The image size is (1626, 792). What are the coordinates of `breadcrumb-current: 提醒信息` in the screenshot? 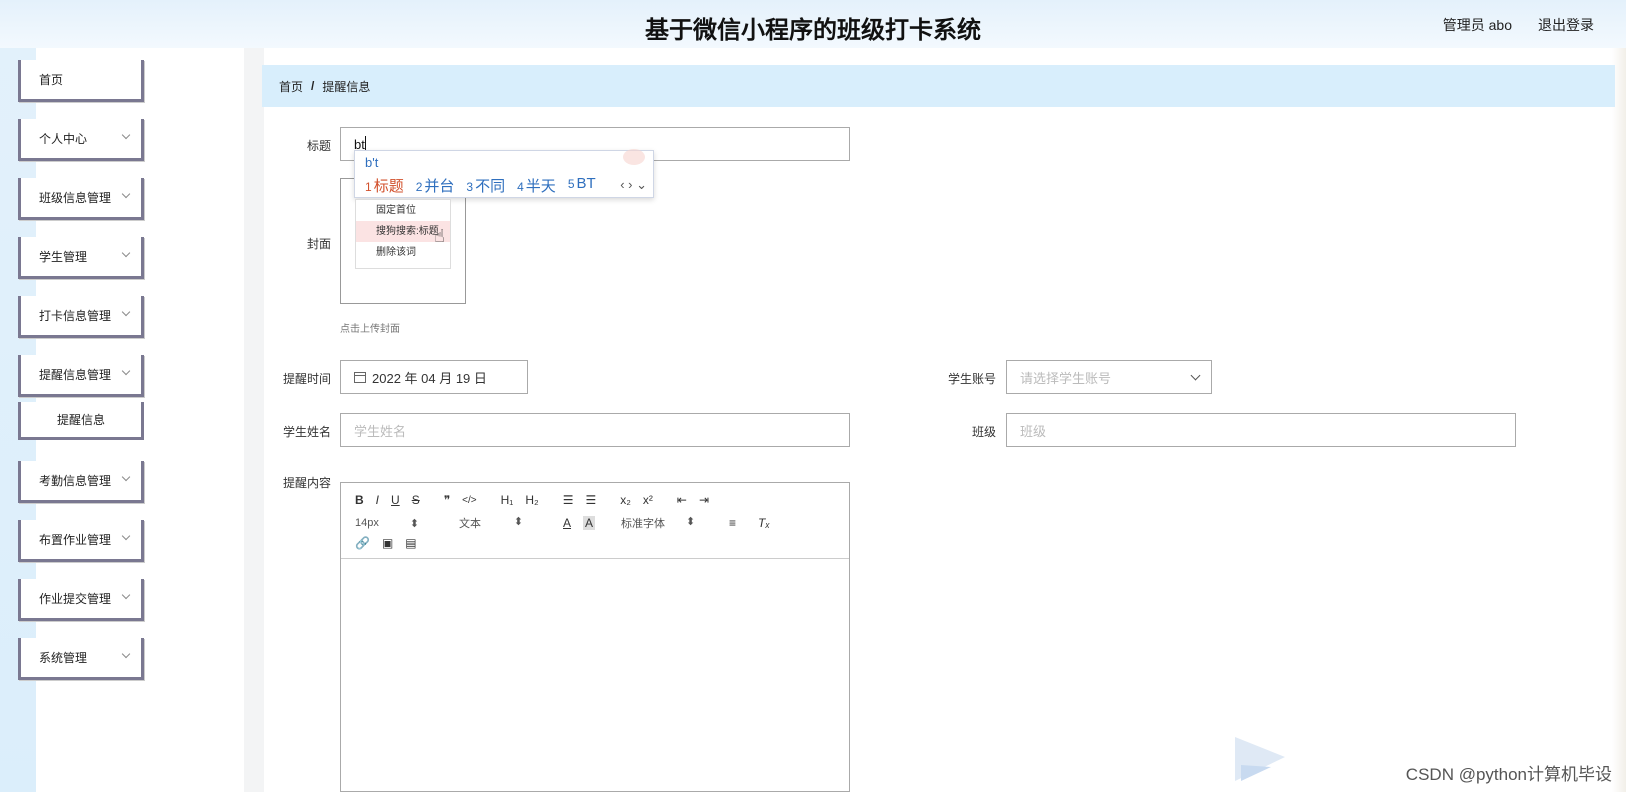 It's located at (346, 86).